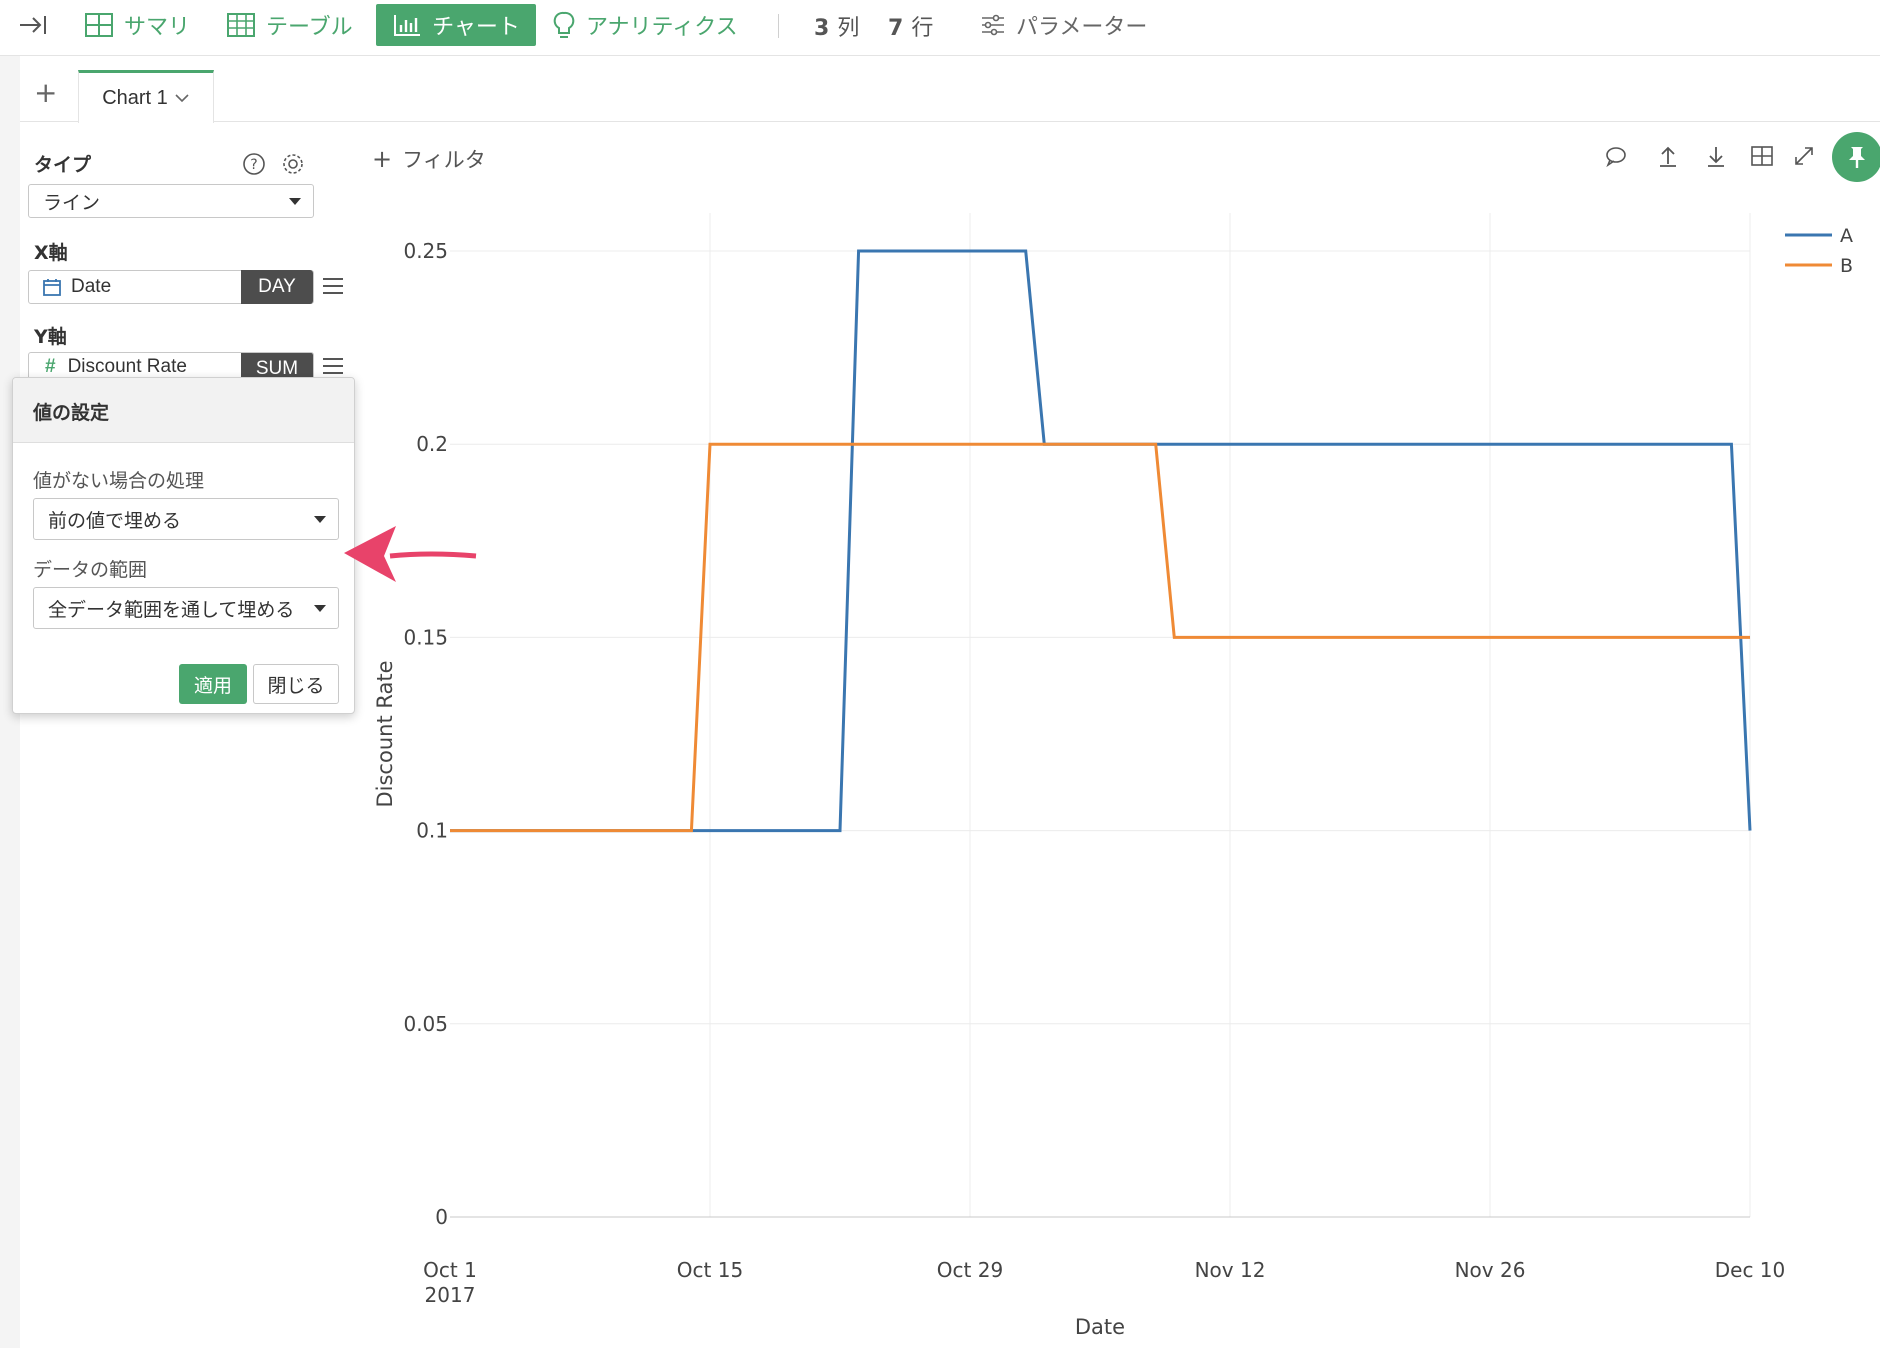 The width and height of the screenshot is (1880, 1348). I want to click on y-tick-label: 0.15, so click(425, 637).